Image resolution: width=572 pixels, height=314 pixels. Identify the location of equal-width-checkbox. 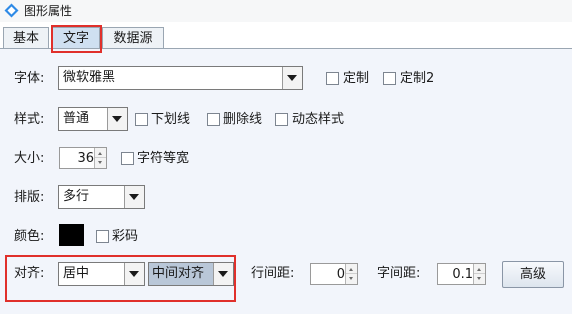
(127, 158).